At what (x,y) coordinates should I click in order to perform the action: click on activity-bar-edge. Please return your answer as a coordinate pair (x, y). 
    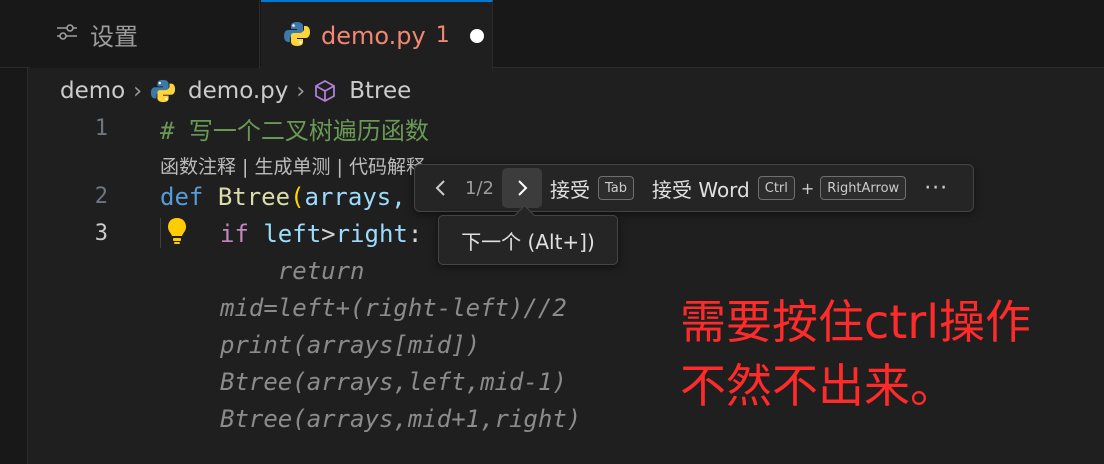
    Looking at the image, I should click on (14, 266).